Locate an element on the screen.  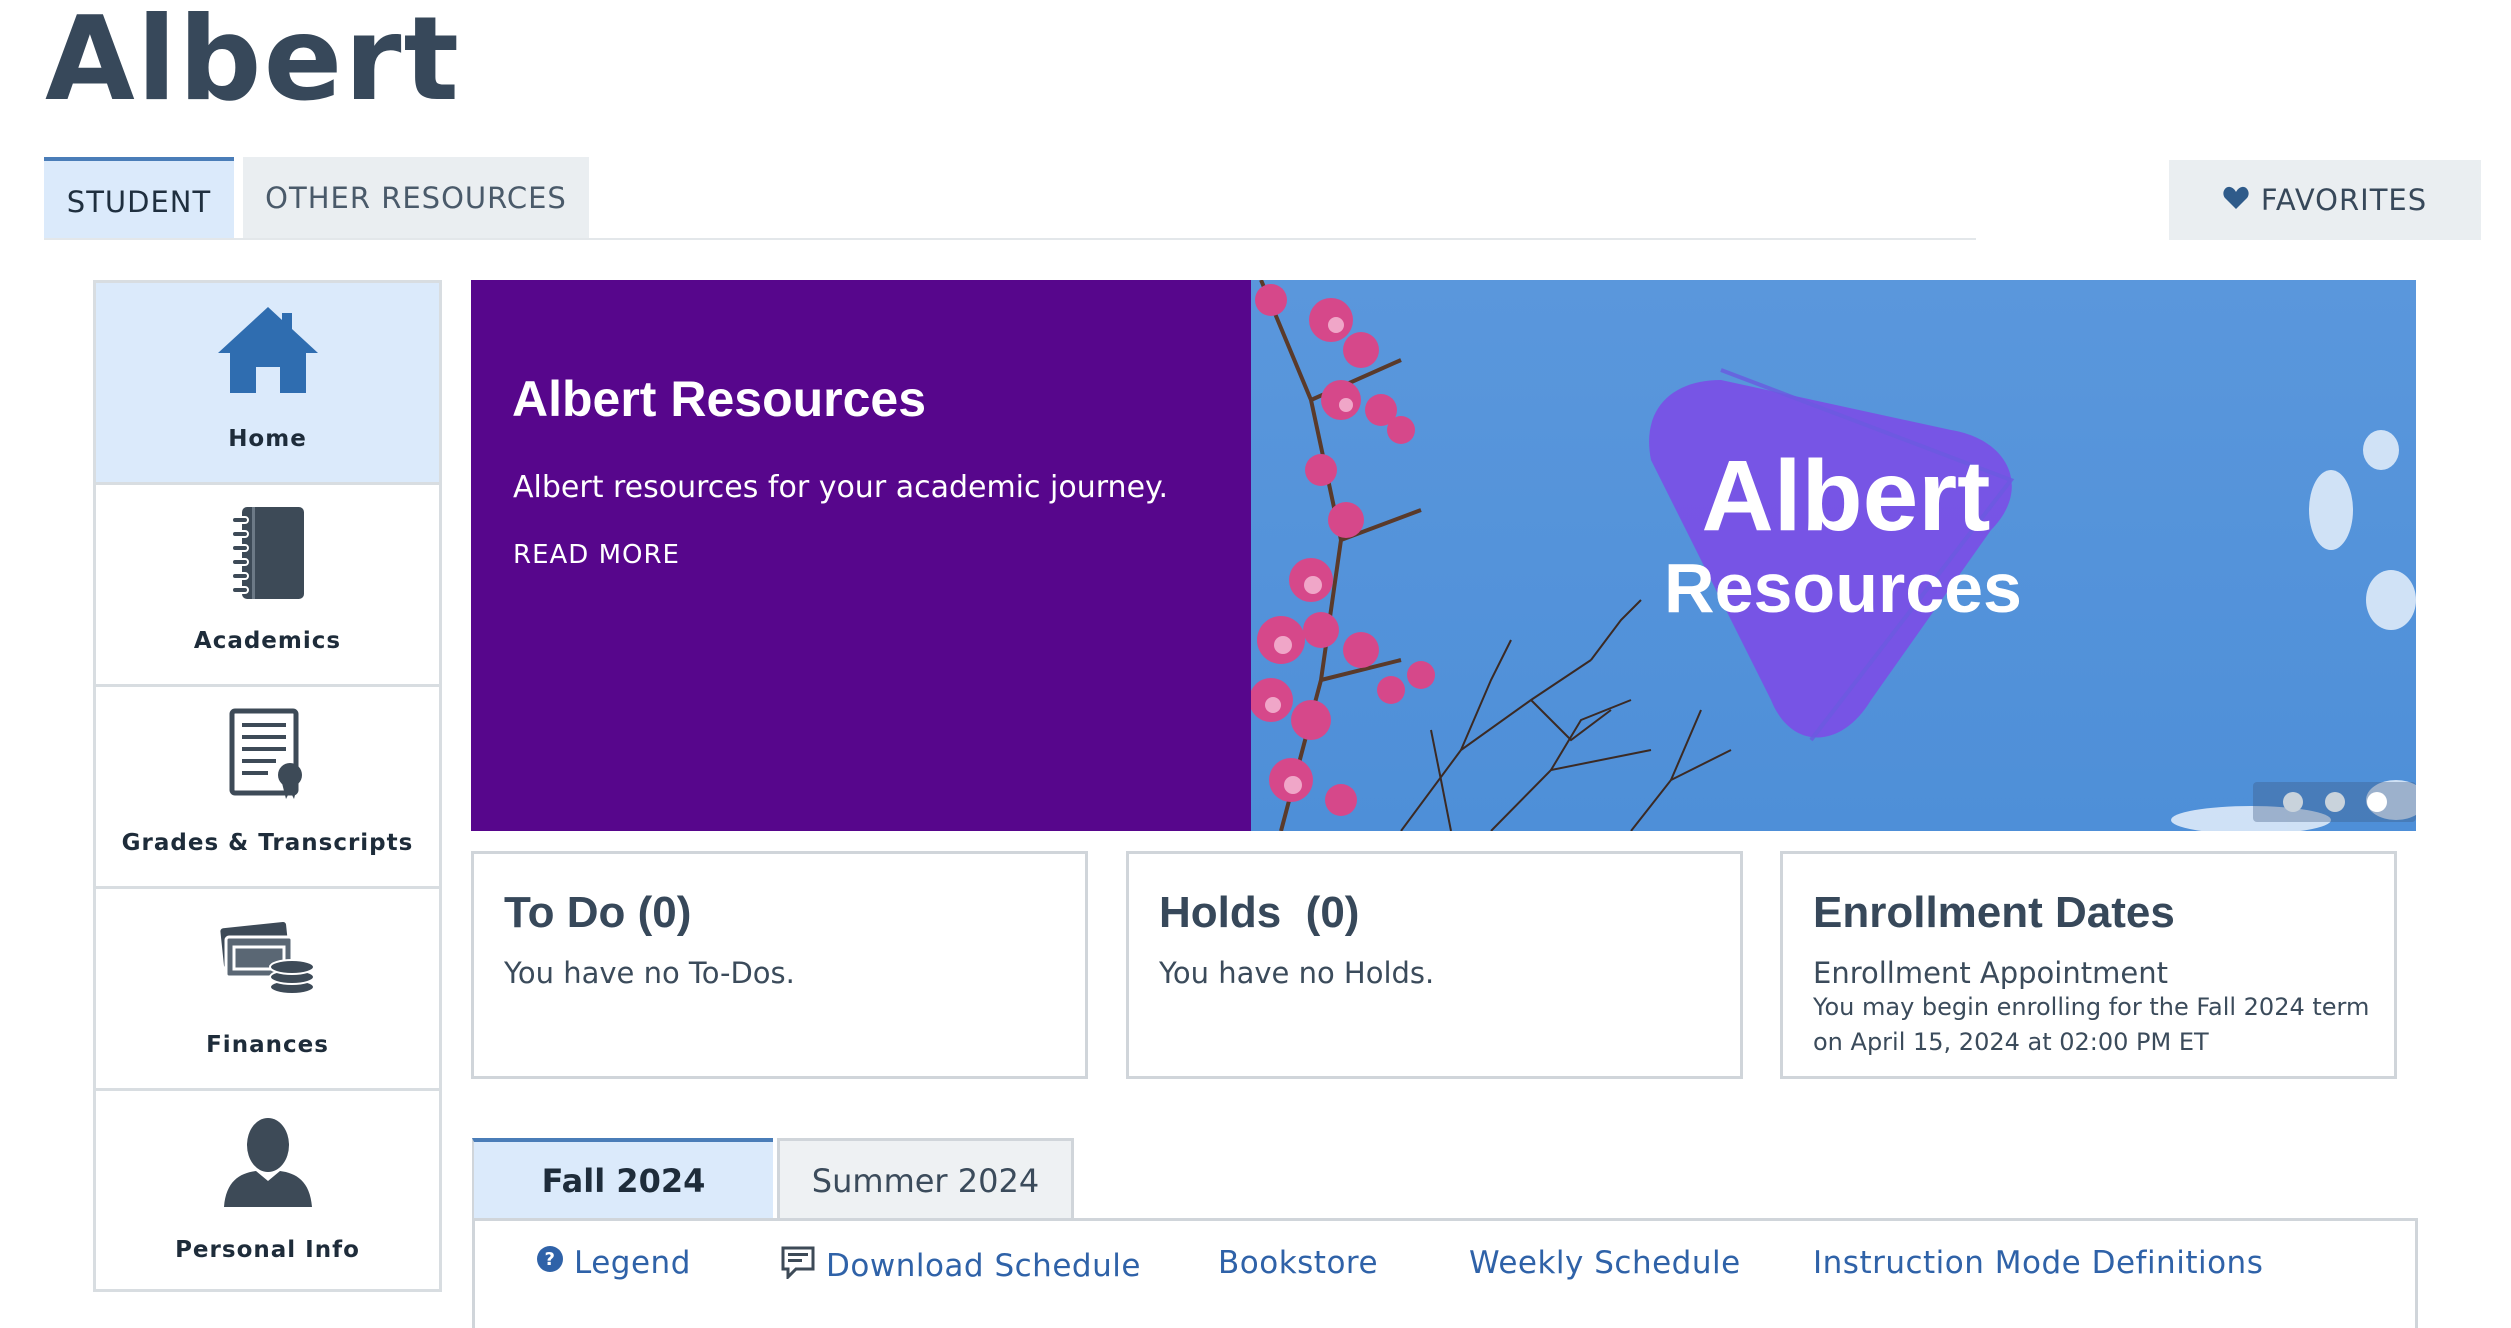
tab-other-resources: OTHER RESOURCES is located at coordinates (416, 198).